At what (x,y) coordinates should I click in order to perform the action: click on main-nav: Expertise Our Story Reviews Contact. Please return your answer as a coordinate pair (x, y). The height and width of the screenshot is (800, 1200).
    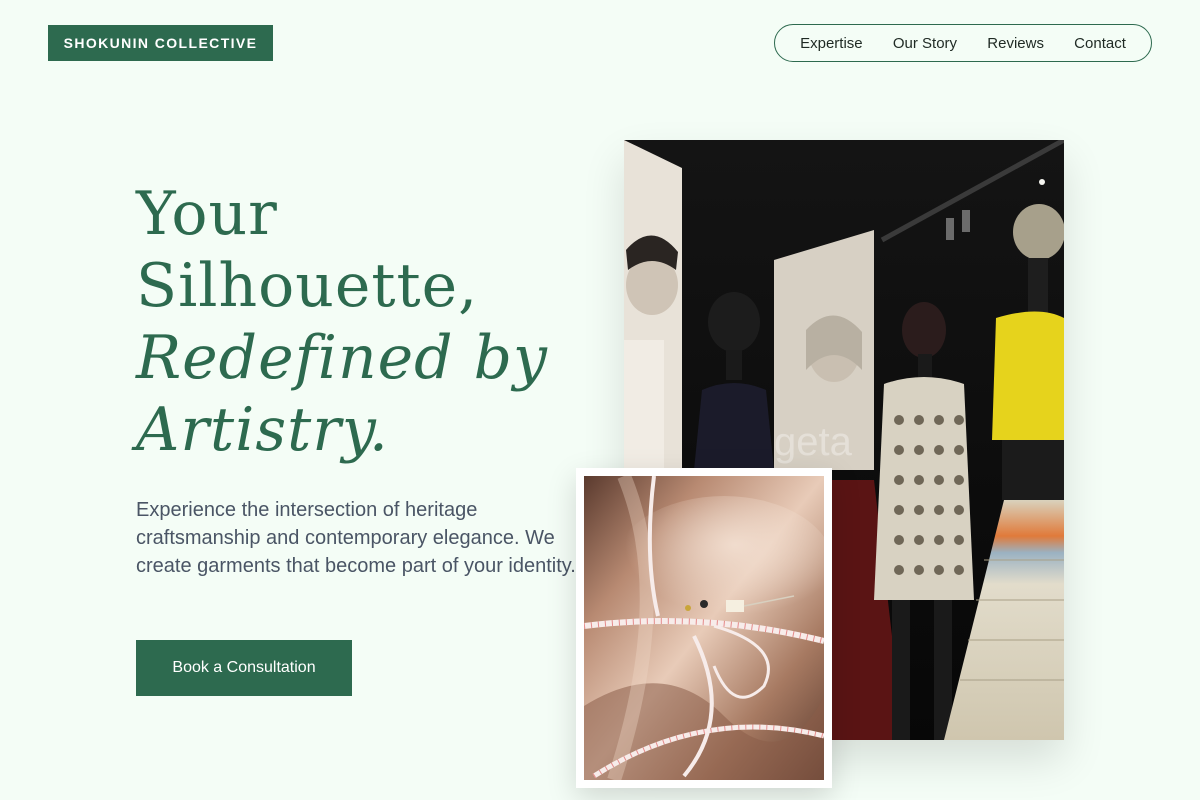
    Looking at the image, I should click on (963, 43).